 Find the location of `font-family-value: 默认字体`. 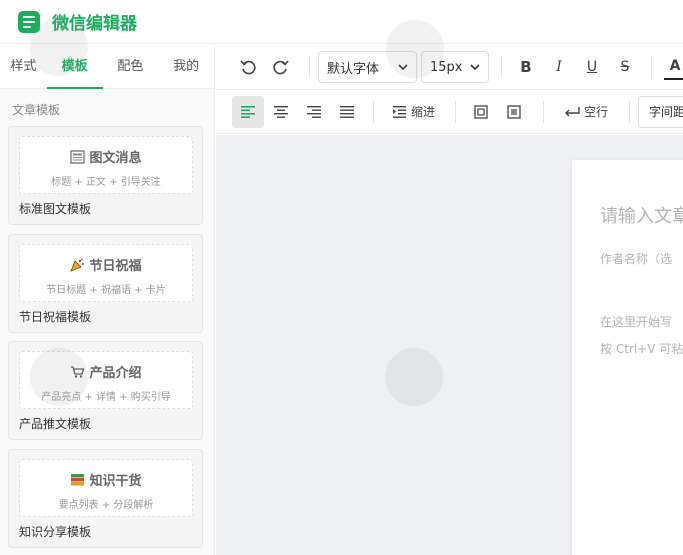

font-family-value: 默认字体 is located at coordinates (353, 69).